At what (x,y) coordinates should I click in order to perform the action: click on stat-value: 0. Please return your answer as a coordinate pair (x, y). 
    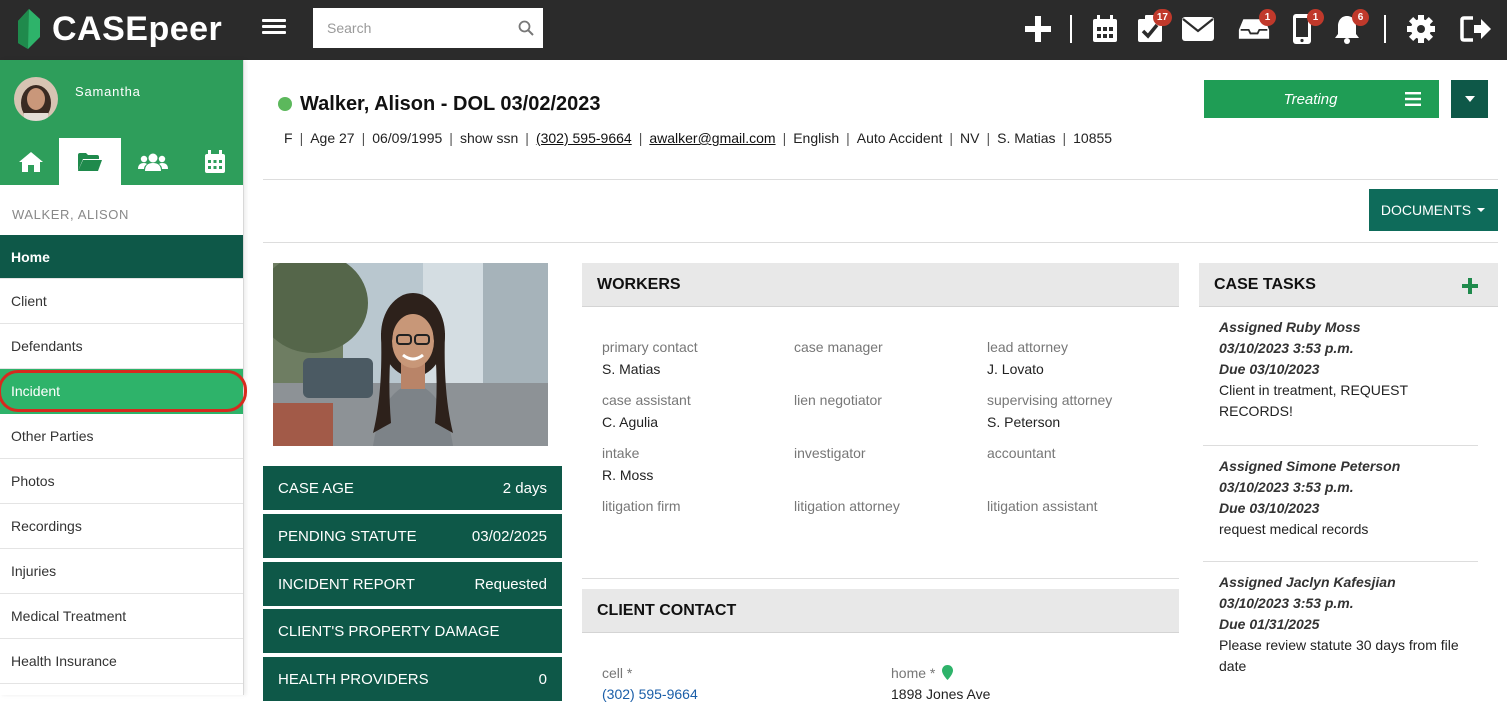
    Looking at the image, I should click on (542, 679).